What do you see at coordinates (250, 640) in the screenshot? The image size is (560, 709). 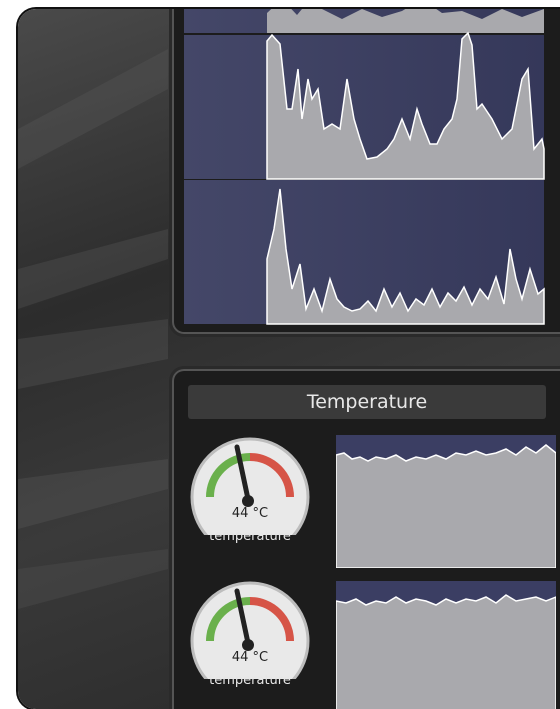 I see `gauge-2: 44 °C temperature` at bounding box center [250, 640].